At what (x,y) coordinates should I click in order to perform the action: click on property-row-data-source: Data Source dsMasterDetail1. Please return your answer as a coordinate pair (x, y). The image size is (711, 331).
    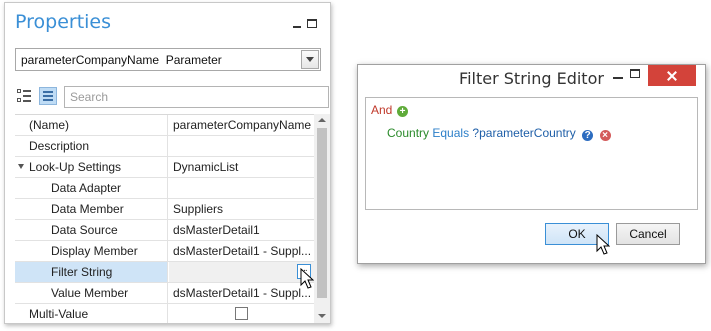
    Looking at the image, I should click on (164, 230).